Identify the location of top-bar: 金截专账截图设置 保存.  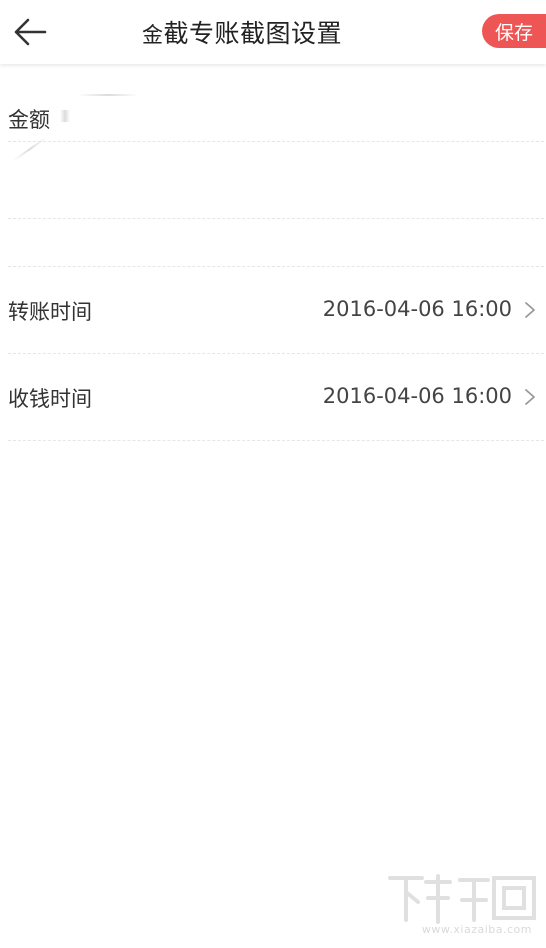
(273, 32).